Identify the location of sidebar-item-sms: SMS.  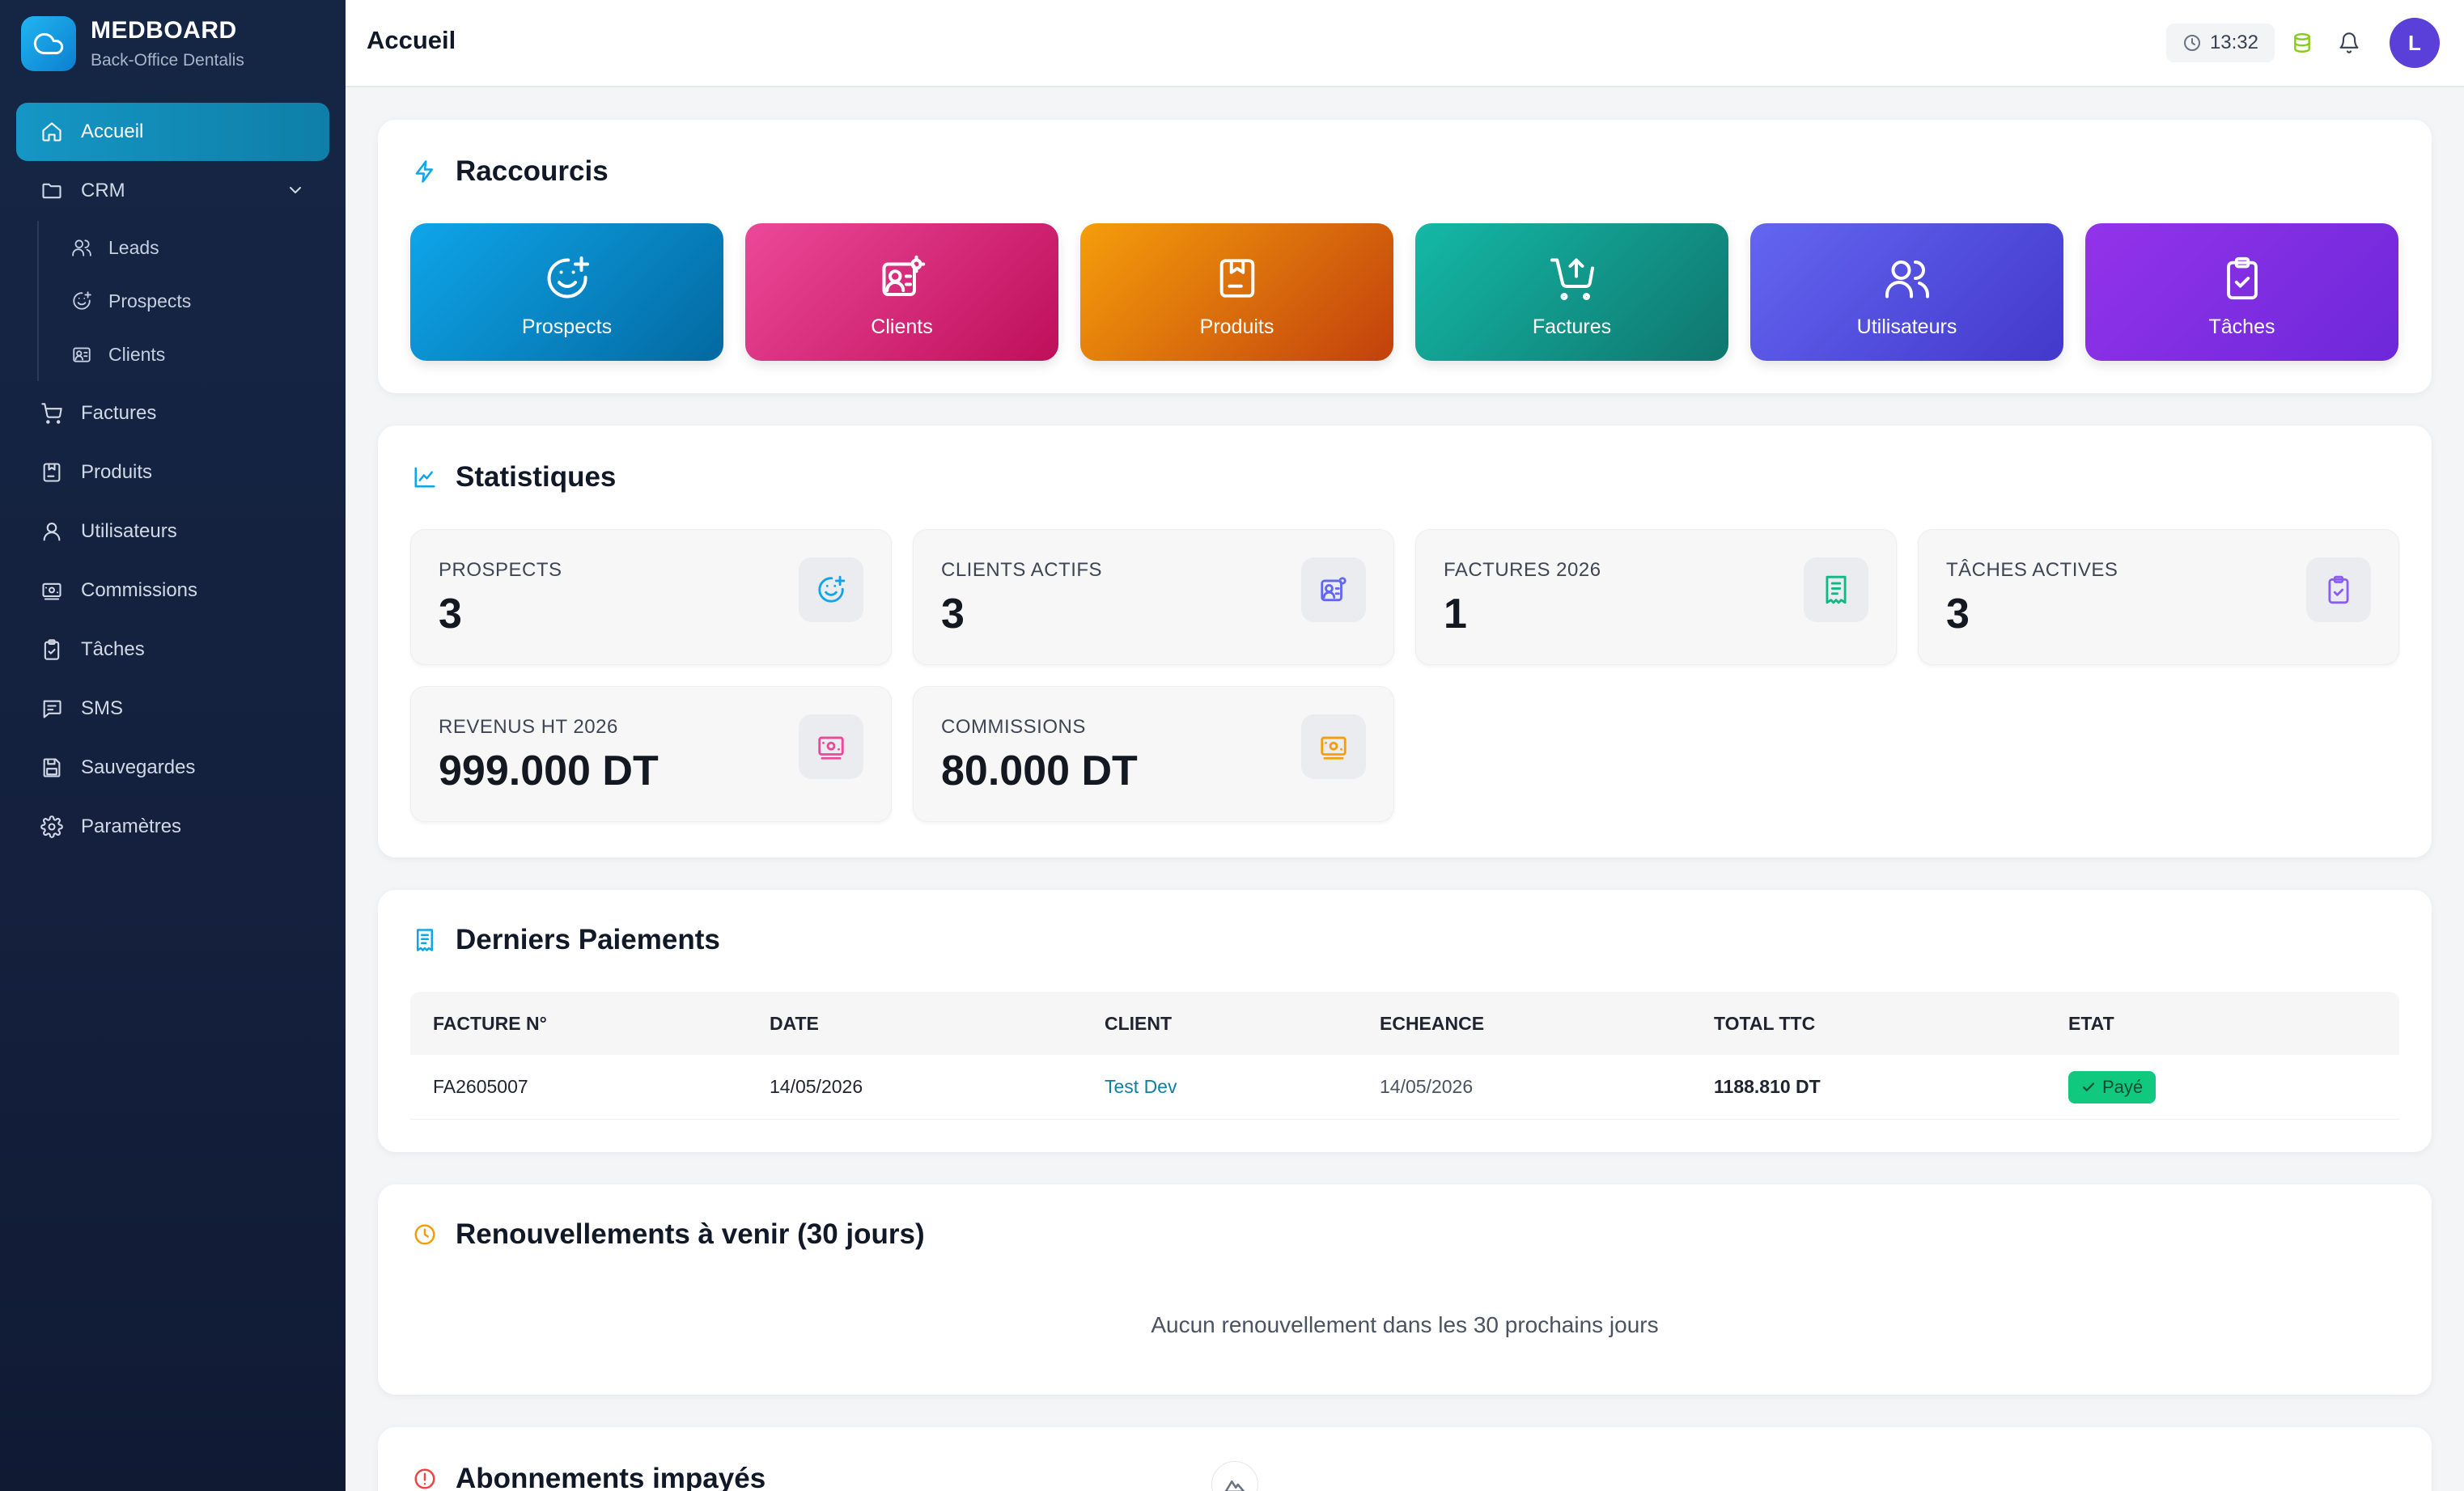
(172, 709).